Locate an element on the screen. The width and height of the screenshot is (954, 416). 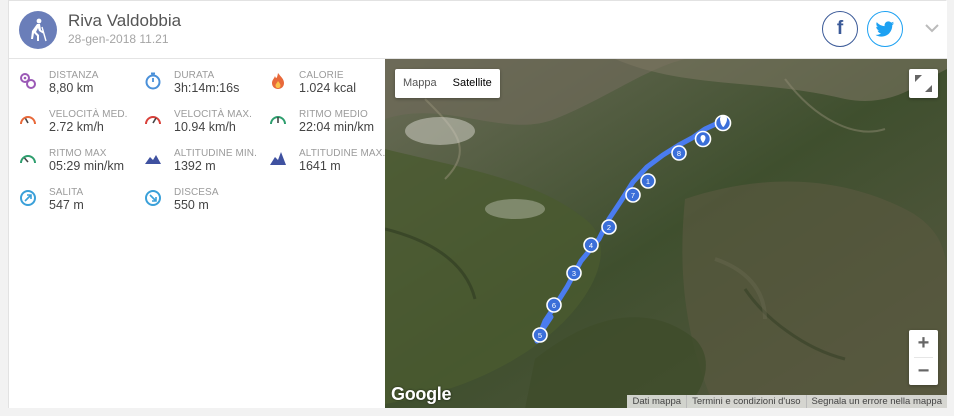
flame-icon is located at coordinates (278, 81).